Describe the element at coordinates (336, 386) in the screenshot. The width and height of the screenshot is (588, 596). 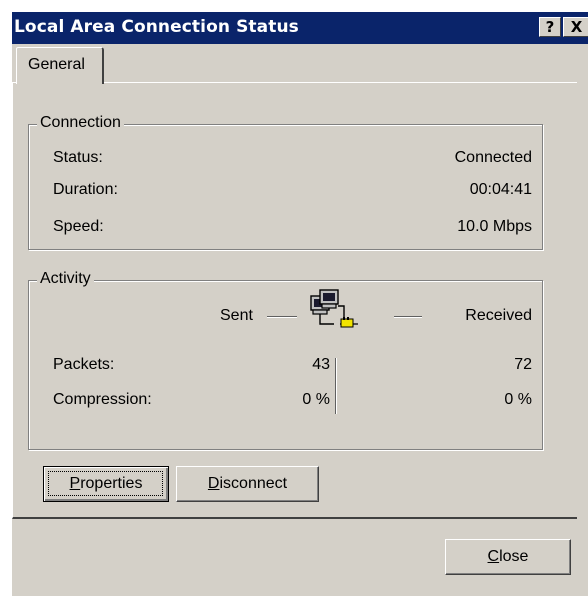
I see `activity-divider` at that location.